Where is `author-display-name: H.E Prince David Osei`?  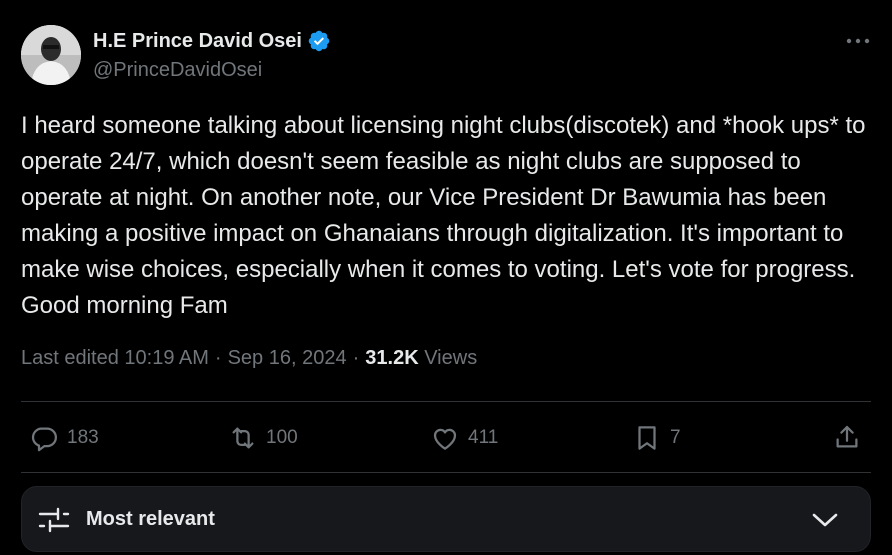 author-display-name: H.E Prince David Osei is located at coordinates (197, 41).